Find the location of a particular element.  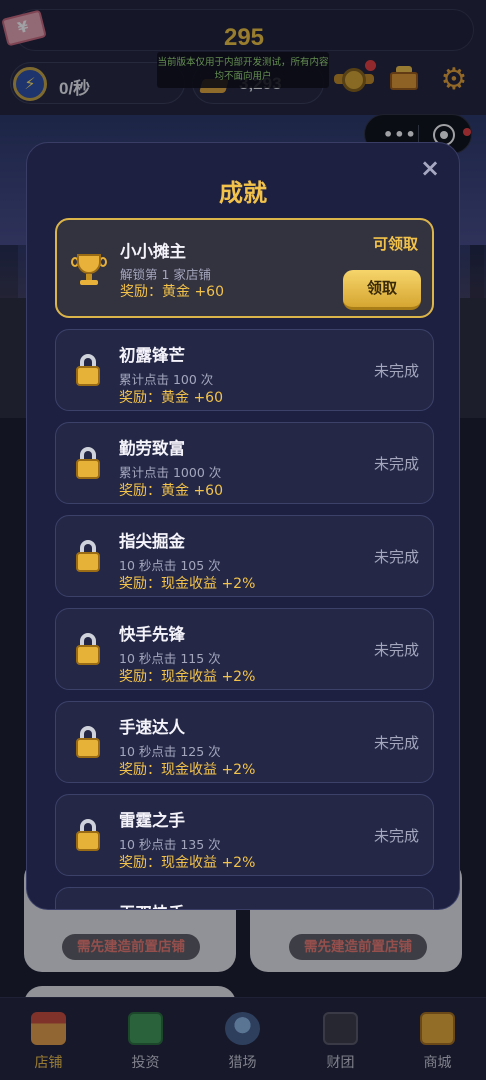

achievement-desc: 累计点击 1000 次 is located at coordinates (170, 472).